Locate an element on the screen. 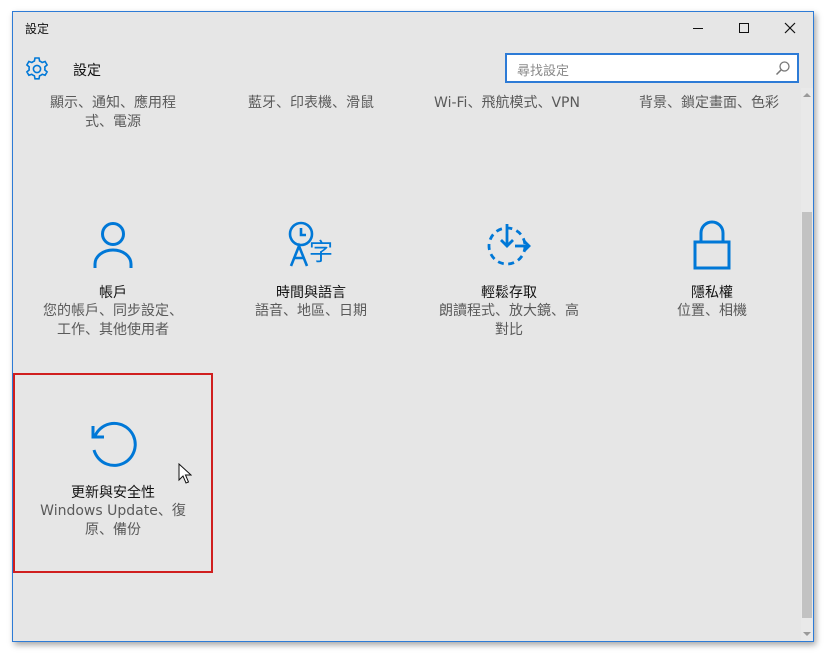 The height and width of the screenshot is (665, 834). tile-desc-line2: 對比 is located at coordinates (509, 330).